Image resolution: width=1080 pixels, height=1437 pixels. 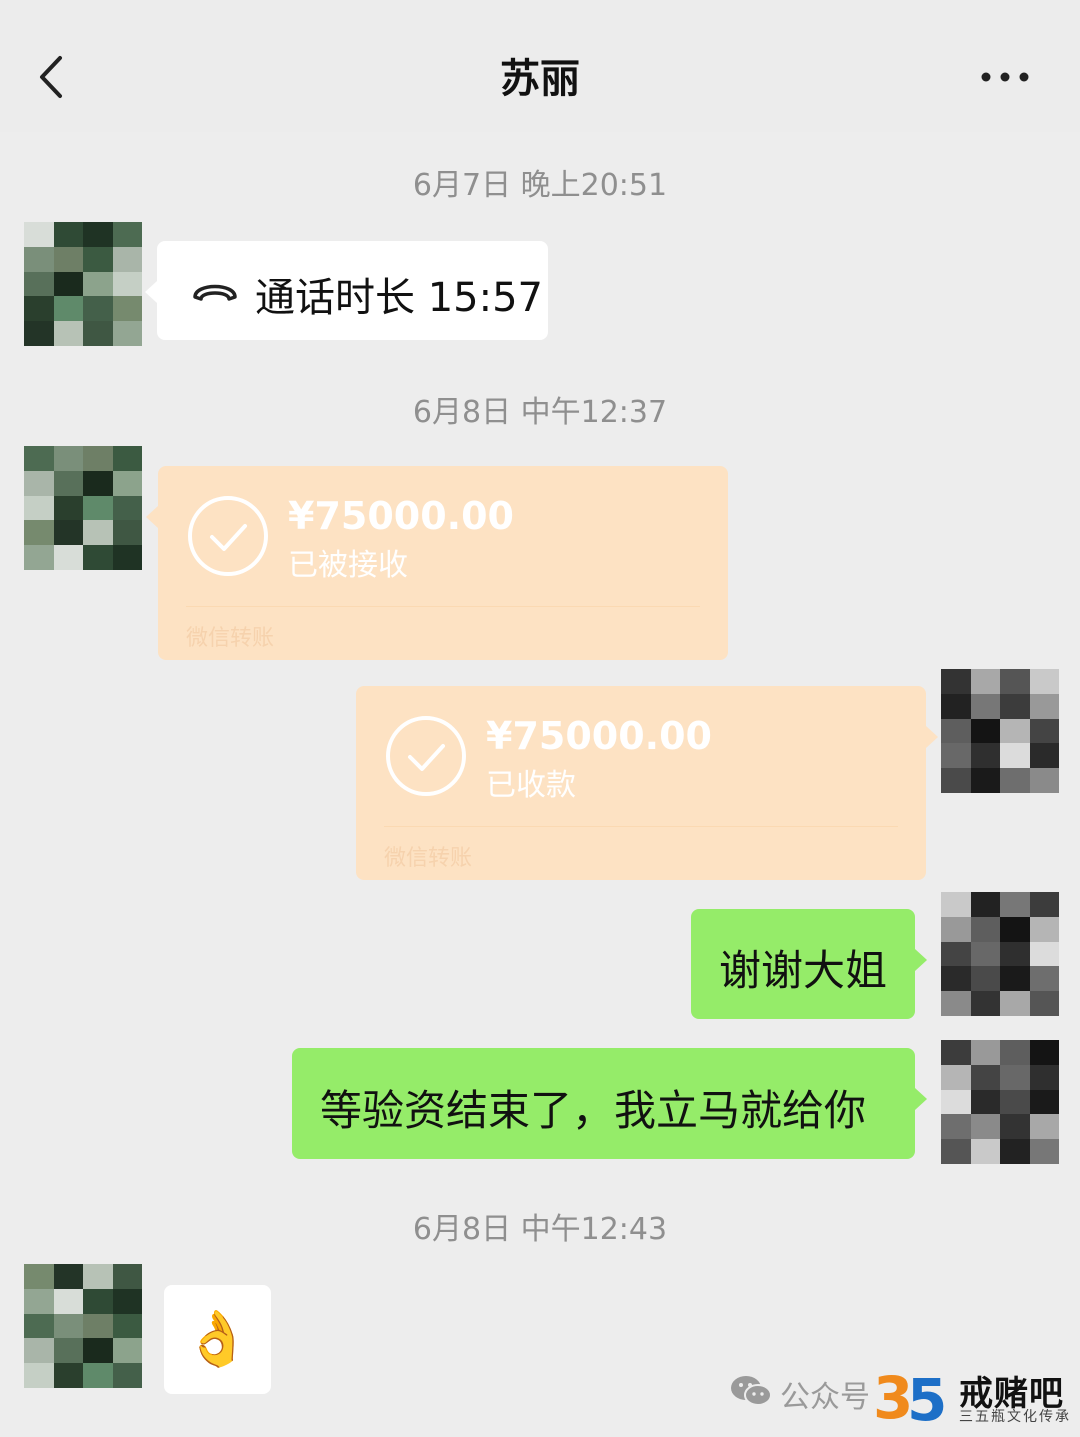 What do you see at coordinates (825, 1397) in the screenshot?
I see `watermark-label: 公众号` at bounding box center [825, 1397].